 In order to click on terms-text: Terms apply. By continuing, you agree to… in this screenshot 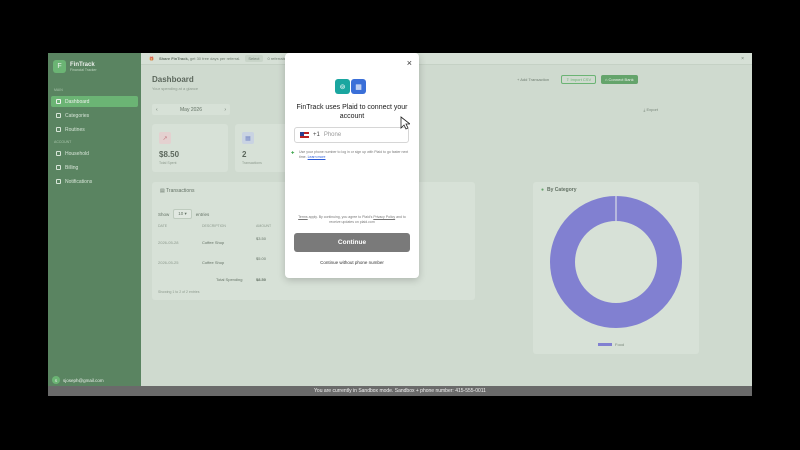, I will do `click(352, 219)`.